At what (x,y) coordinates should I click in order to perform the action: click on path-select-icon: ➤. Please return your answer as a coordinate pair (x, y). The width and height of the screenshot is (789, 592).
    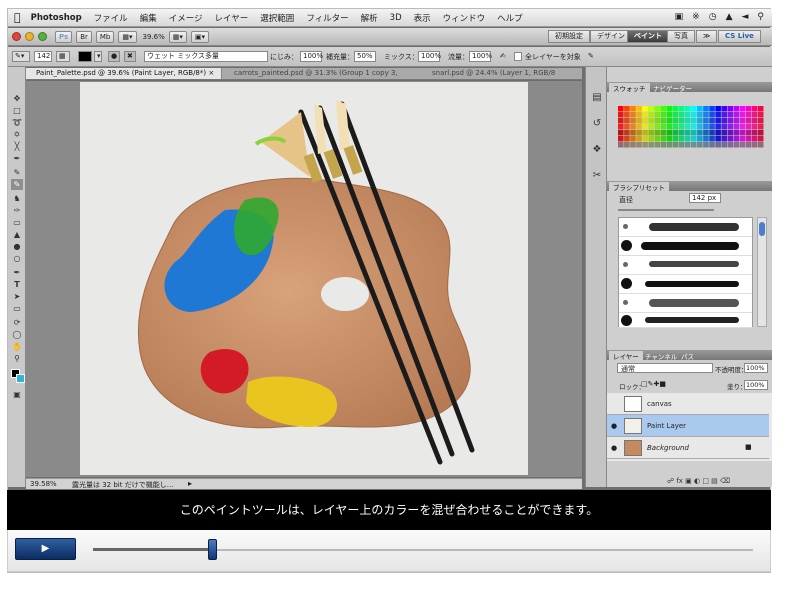
    Looking at the image, I should click on (17, 296).